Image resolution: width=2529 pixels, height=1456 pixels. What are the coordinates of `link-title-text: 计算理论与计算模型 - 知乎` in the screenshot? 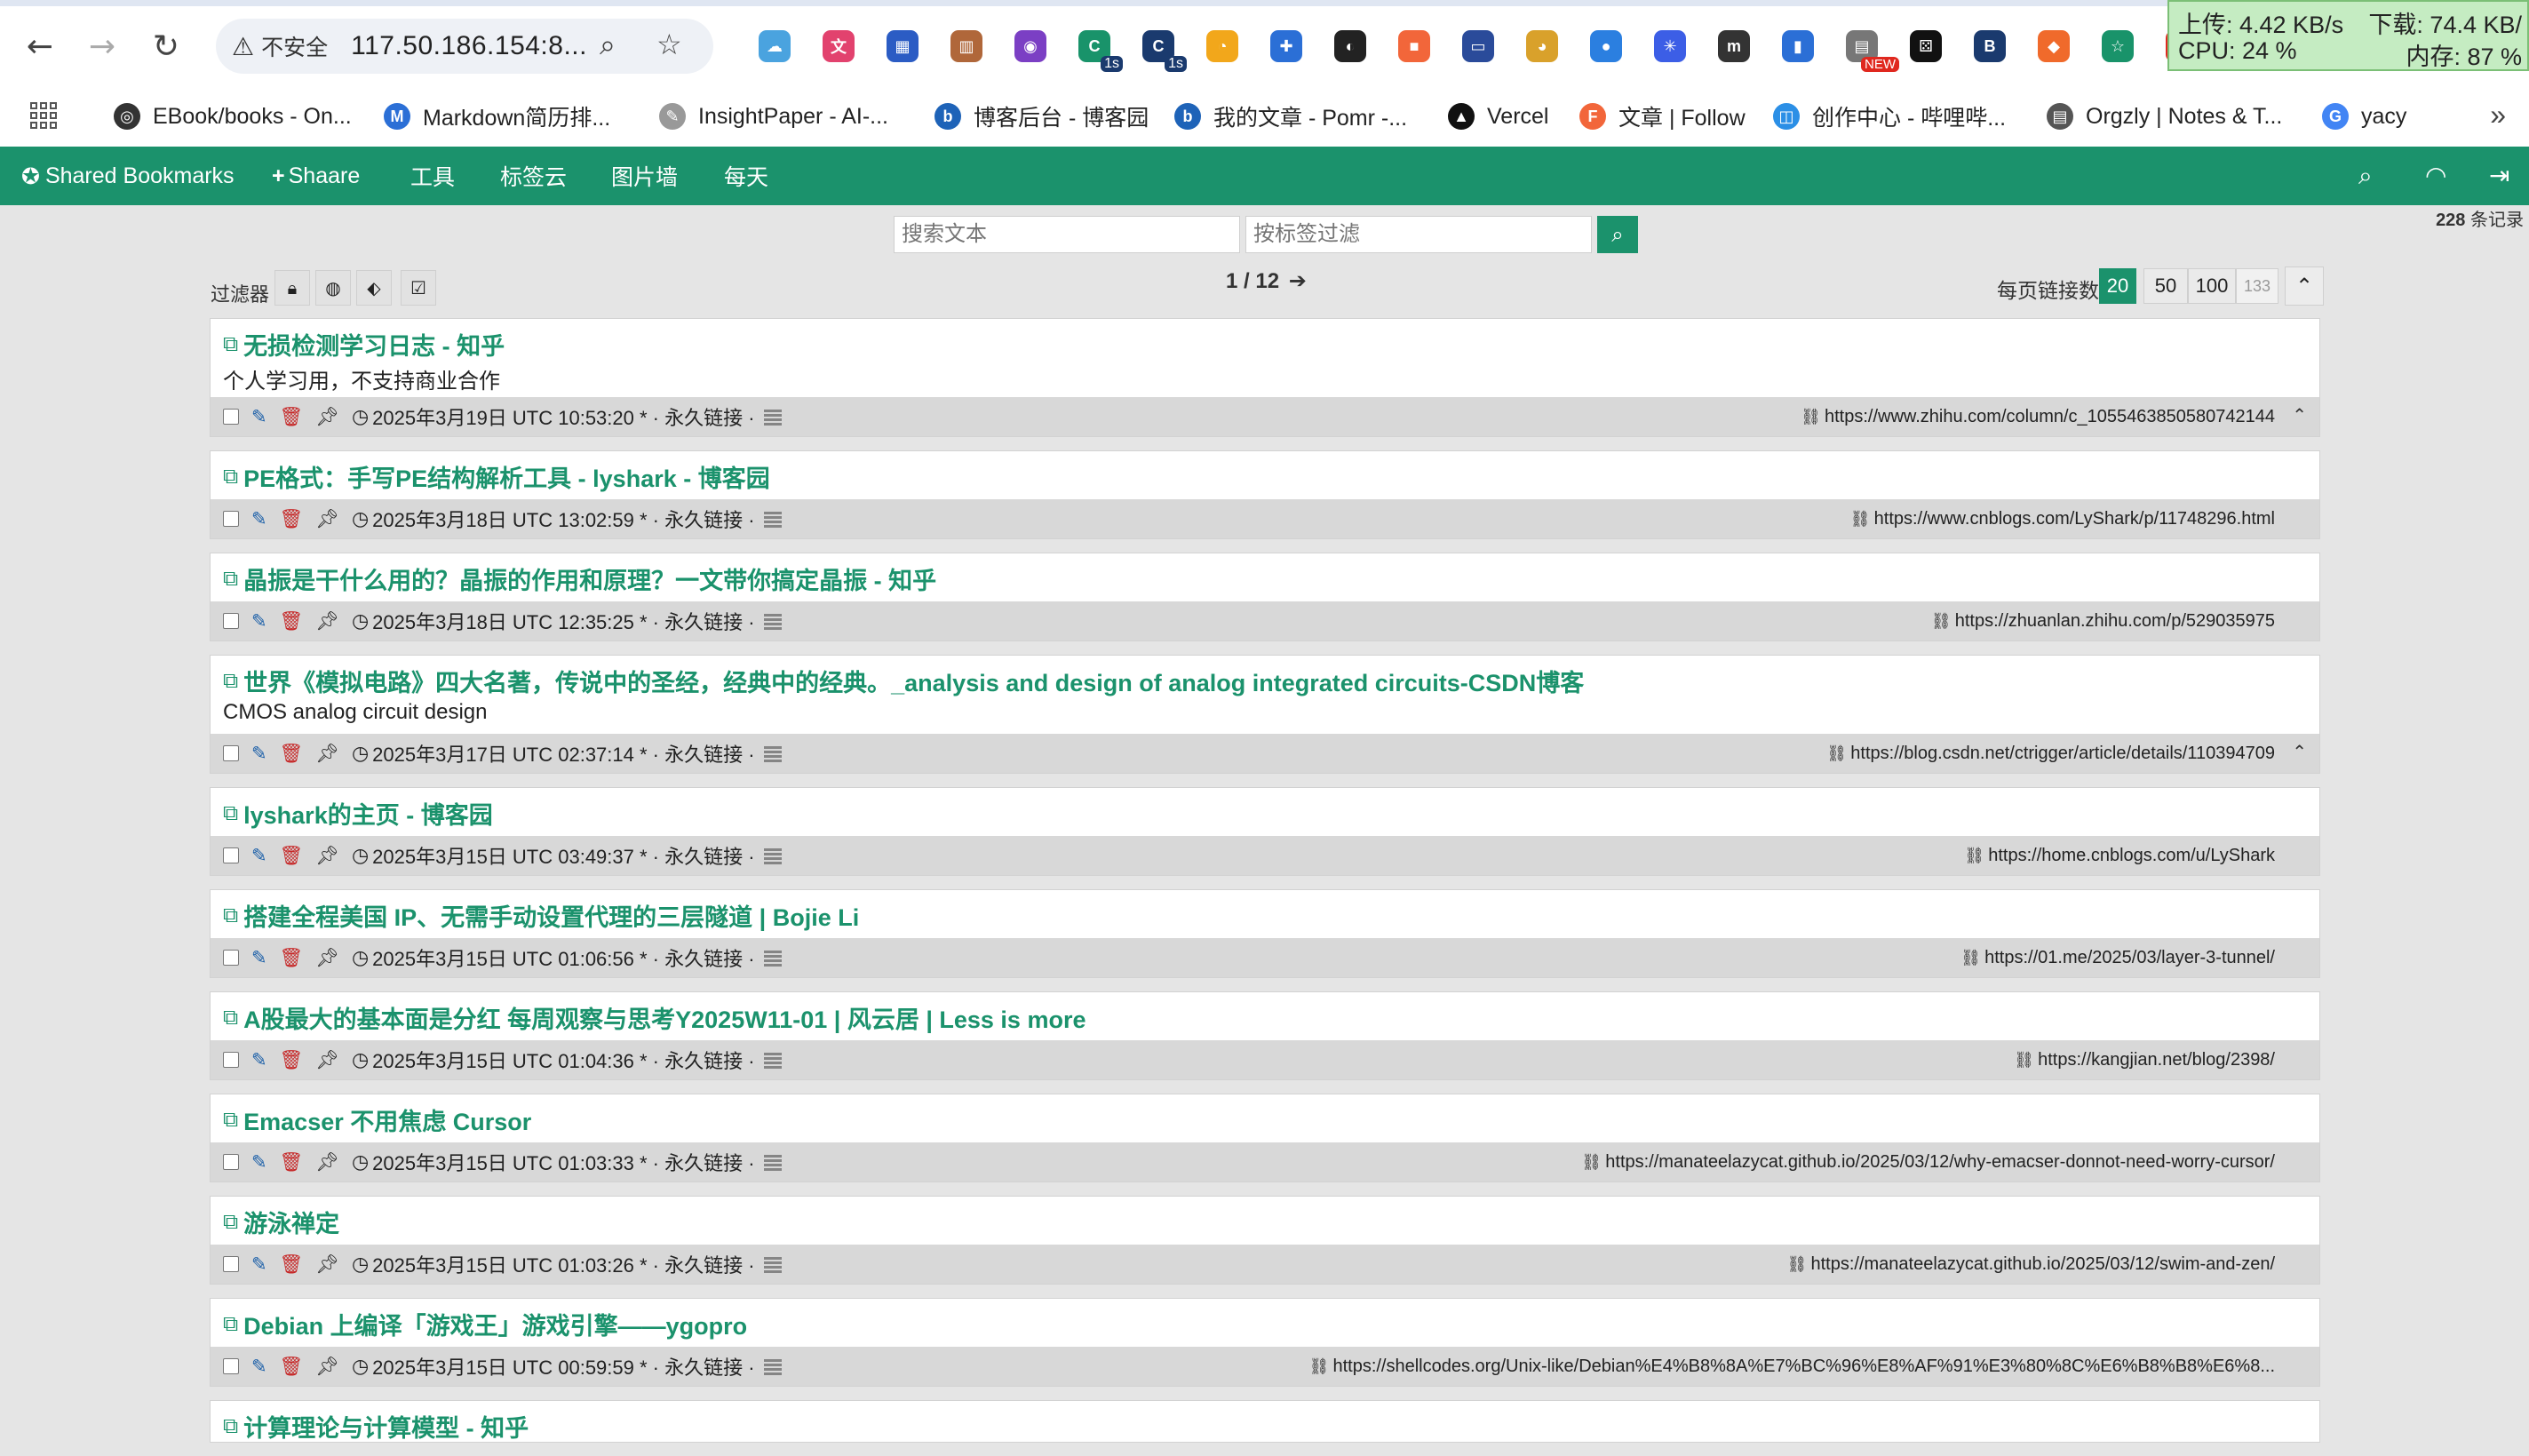 It's located at (386, 1426).